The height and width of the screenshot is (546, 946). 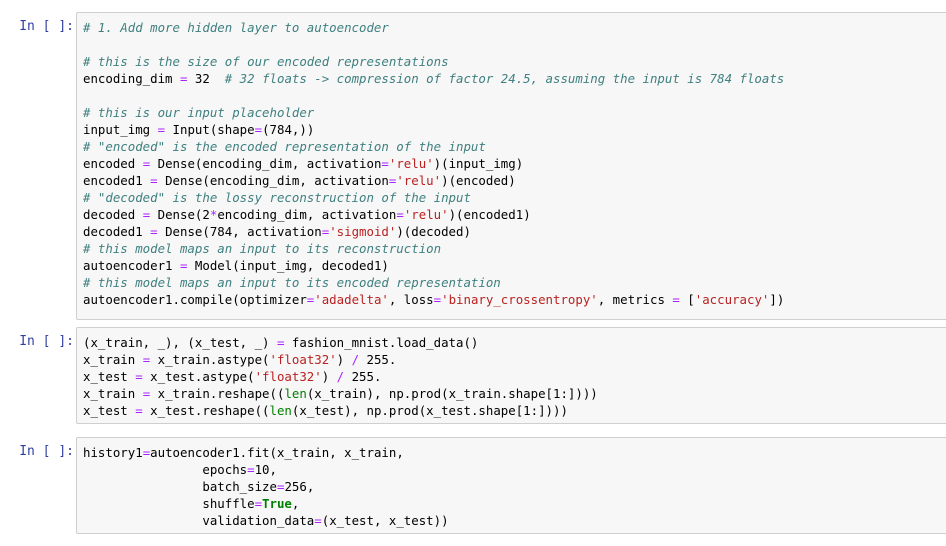 I want to click on code-token: Dense(784, activation, so click(x=239, y=231).